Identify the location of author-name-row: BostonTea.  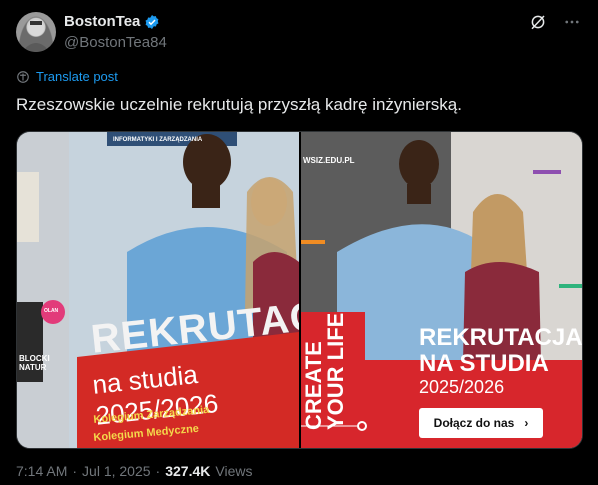
(112, 21).